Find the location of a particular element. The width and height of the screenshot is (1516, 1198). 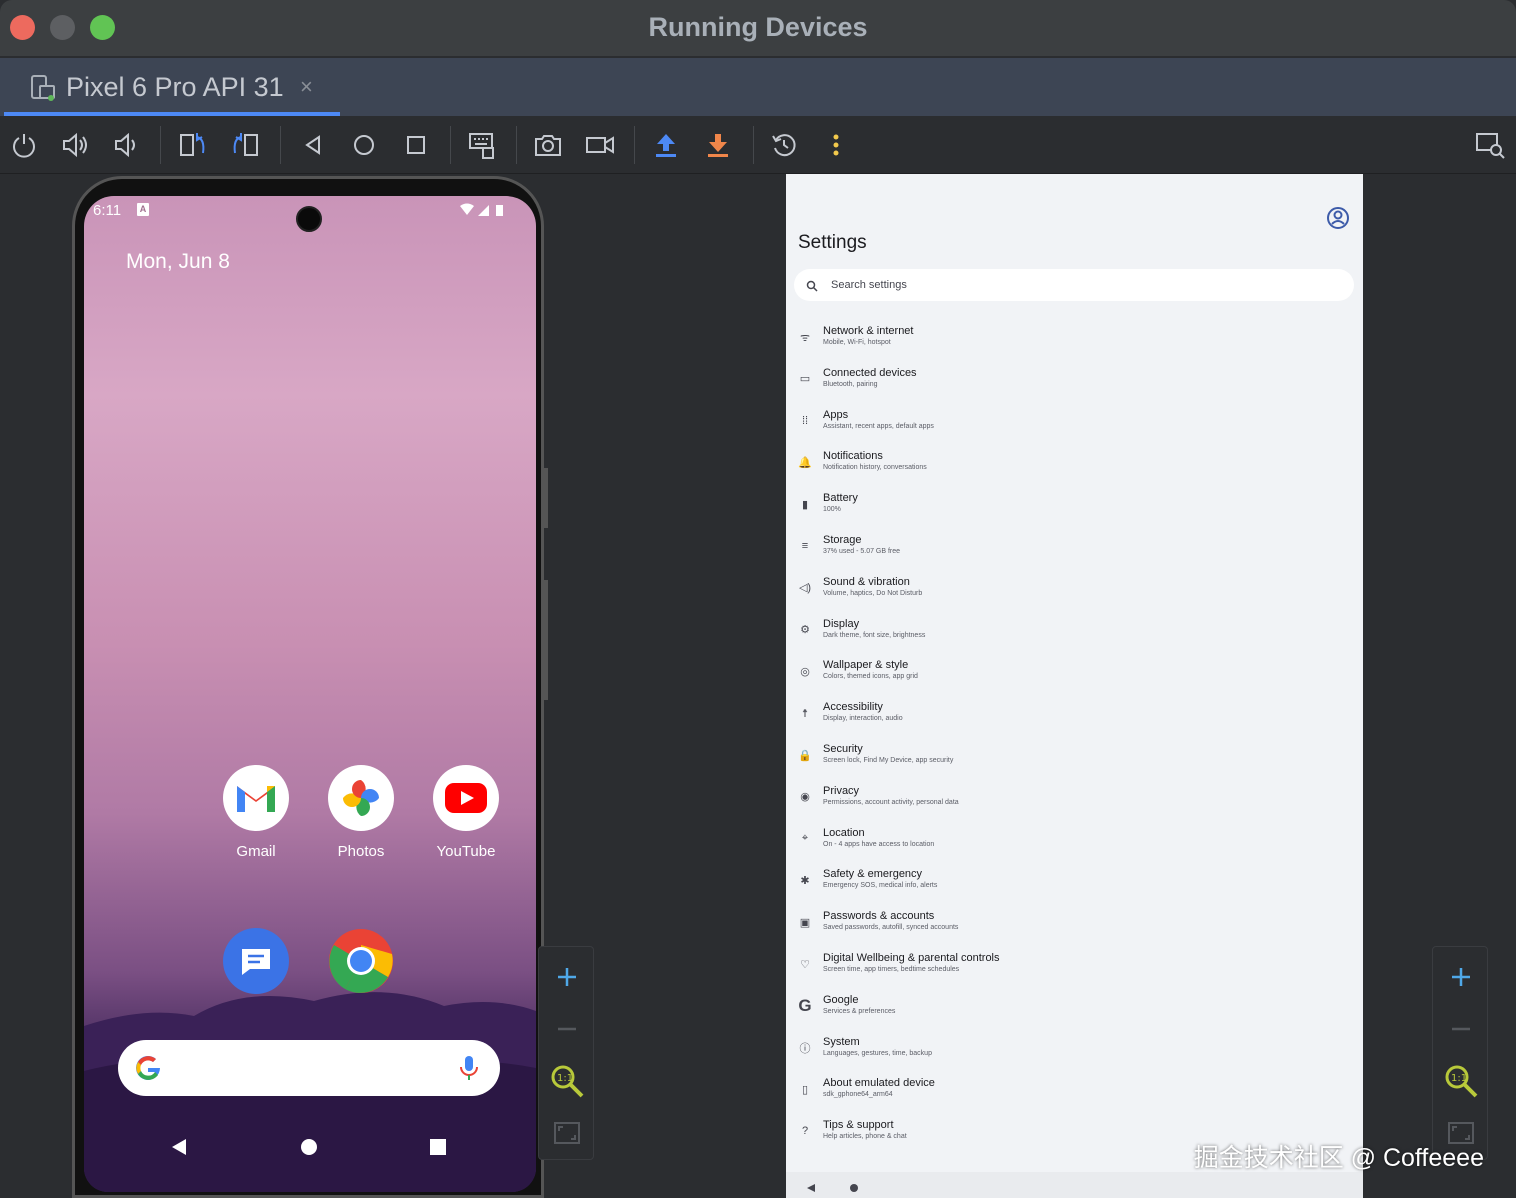

app-youtube: YouTube is located at coordinates (466, 812).